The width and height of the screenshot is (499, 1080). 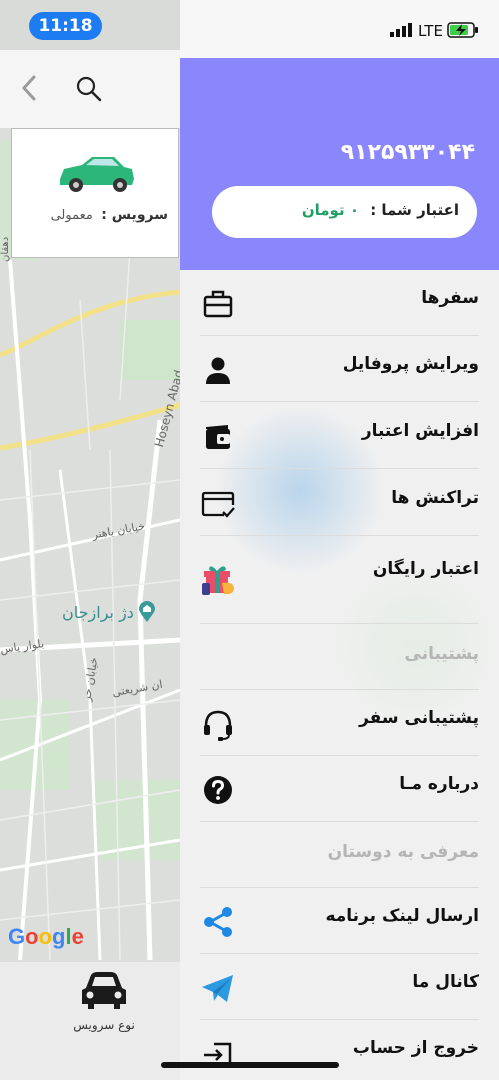 What do you see at coordinates (218, 304) in the screenshot?
I see `briefcase-icon` at bounding box center [218, 304].